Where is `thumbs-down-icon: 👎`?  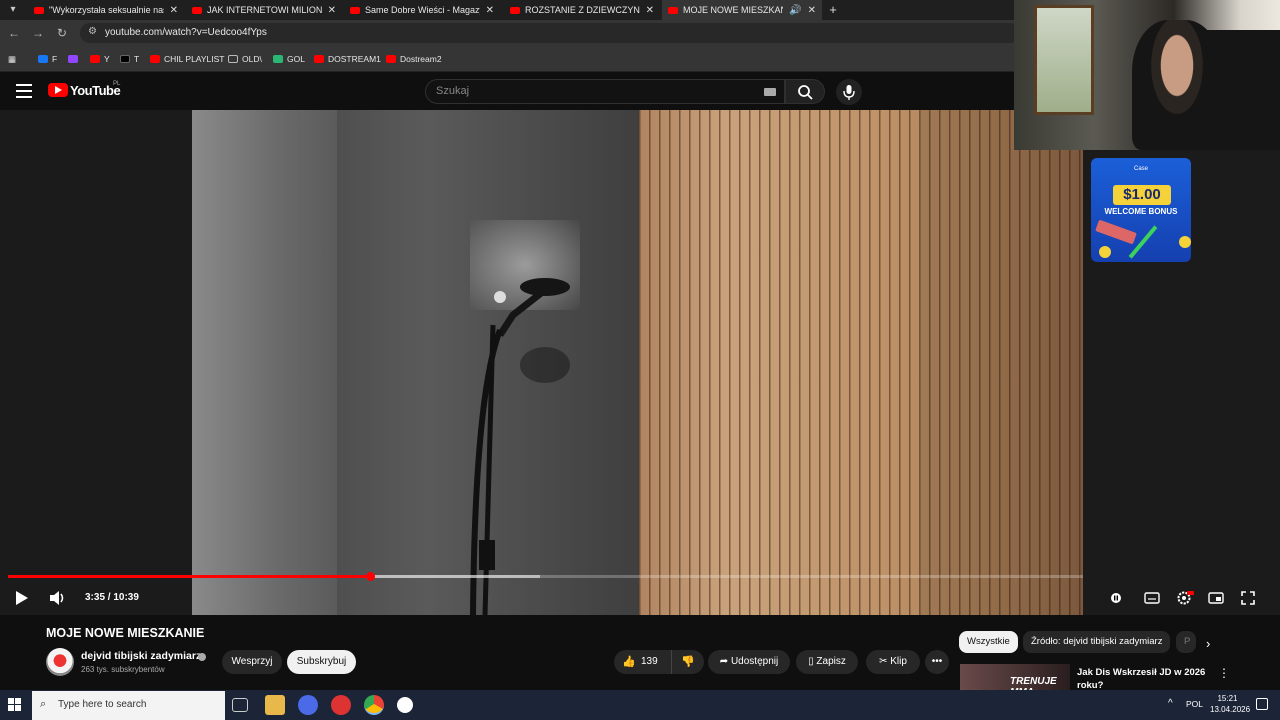 thumbs-down-icon: 👎 is located at coordinates (688, 662).